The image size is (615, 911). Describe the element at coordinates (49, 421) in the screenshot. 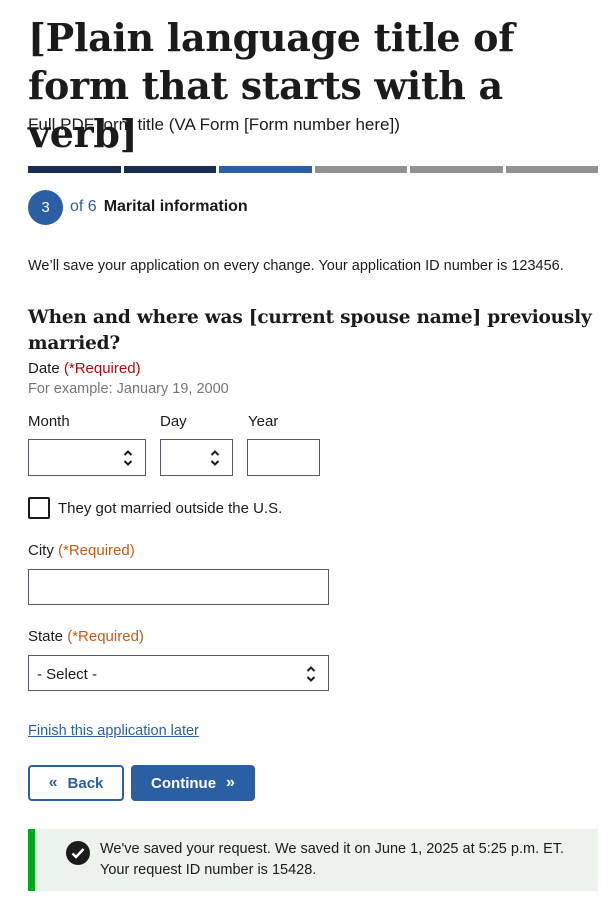

I see `month-label: Month` at that location.